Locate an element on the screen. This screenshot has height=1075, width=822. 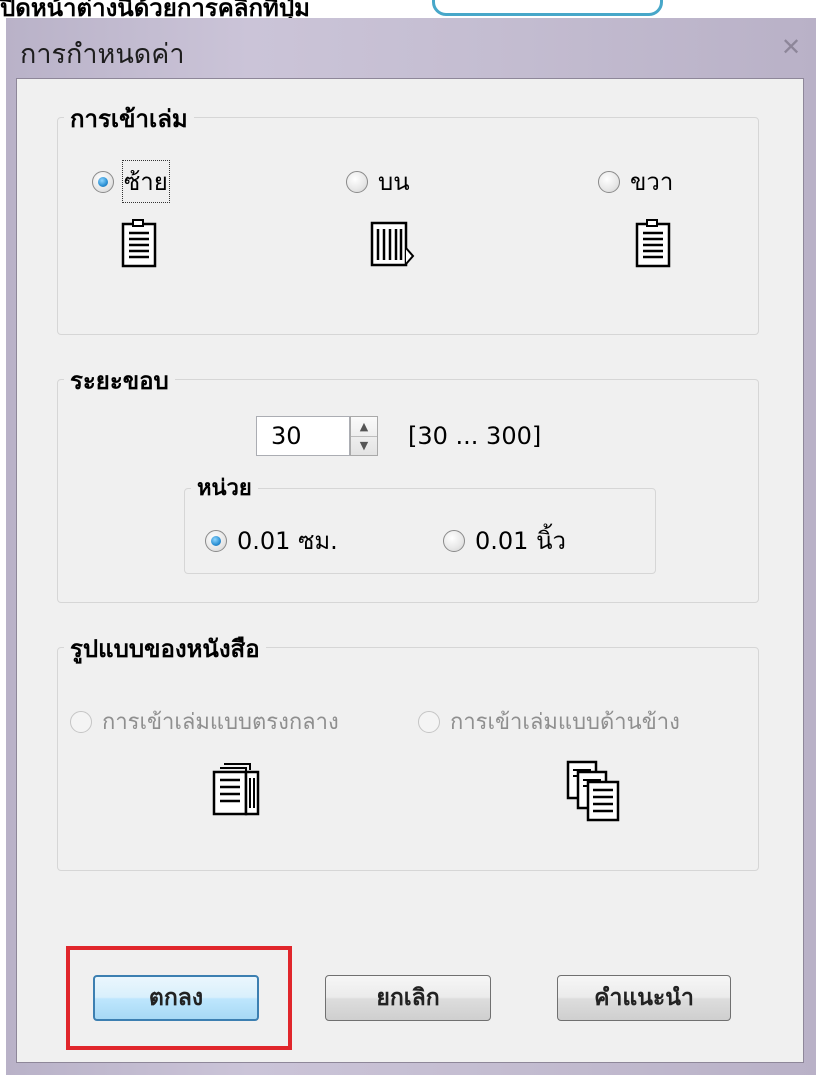
unit-cm-label: 0.01 ซม. is located at coordinates (287, 541).